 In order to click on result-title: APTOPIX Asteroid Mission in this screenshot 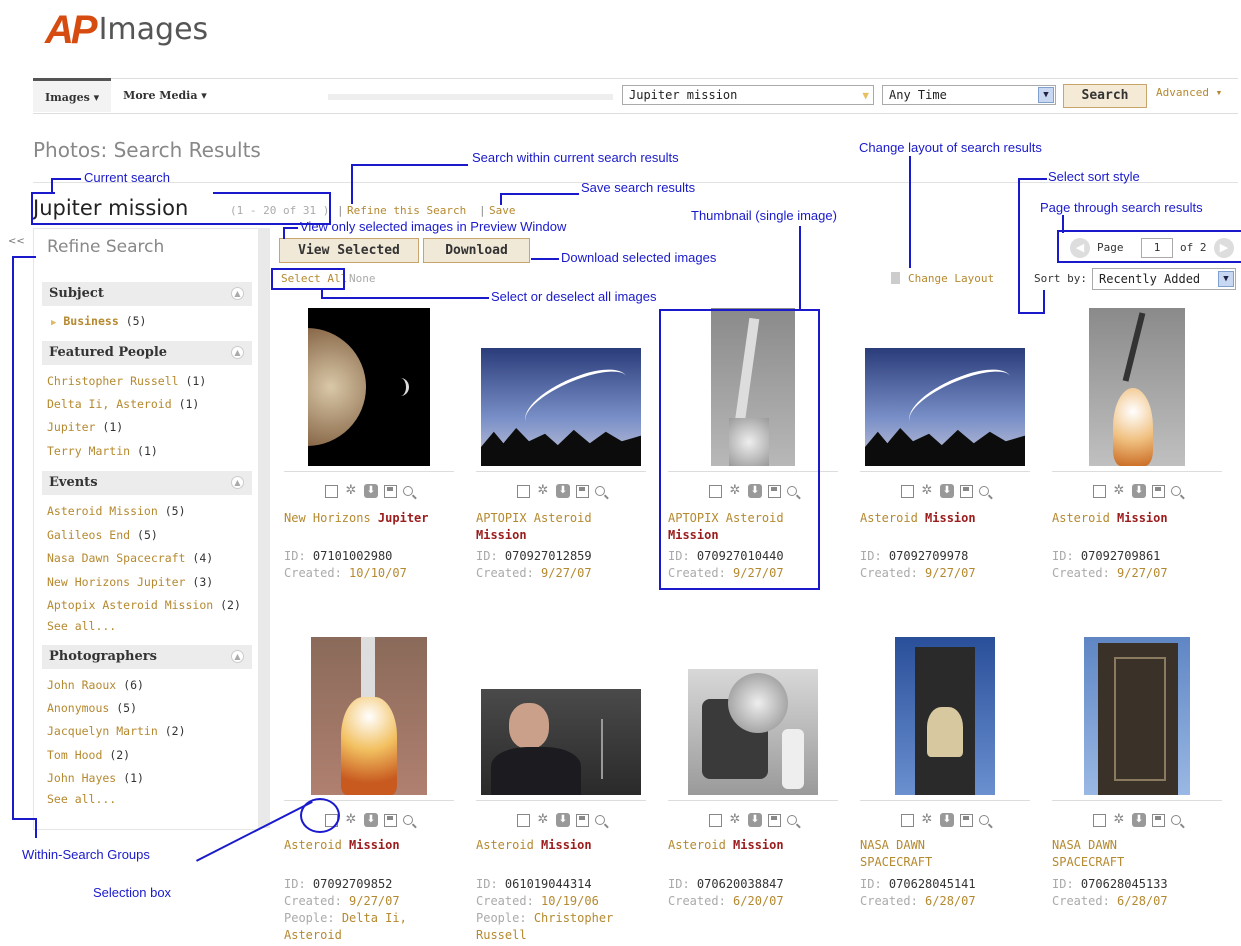, I will do `click(566, 527)`.